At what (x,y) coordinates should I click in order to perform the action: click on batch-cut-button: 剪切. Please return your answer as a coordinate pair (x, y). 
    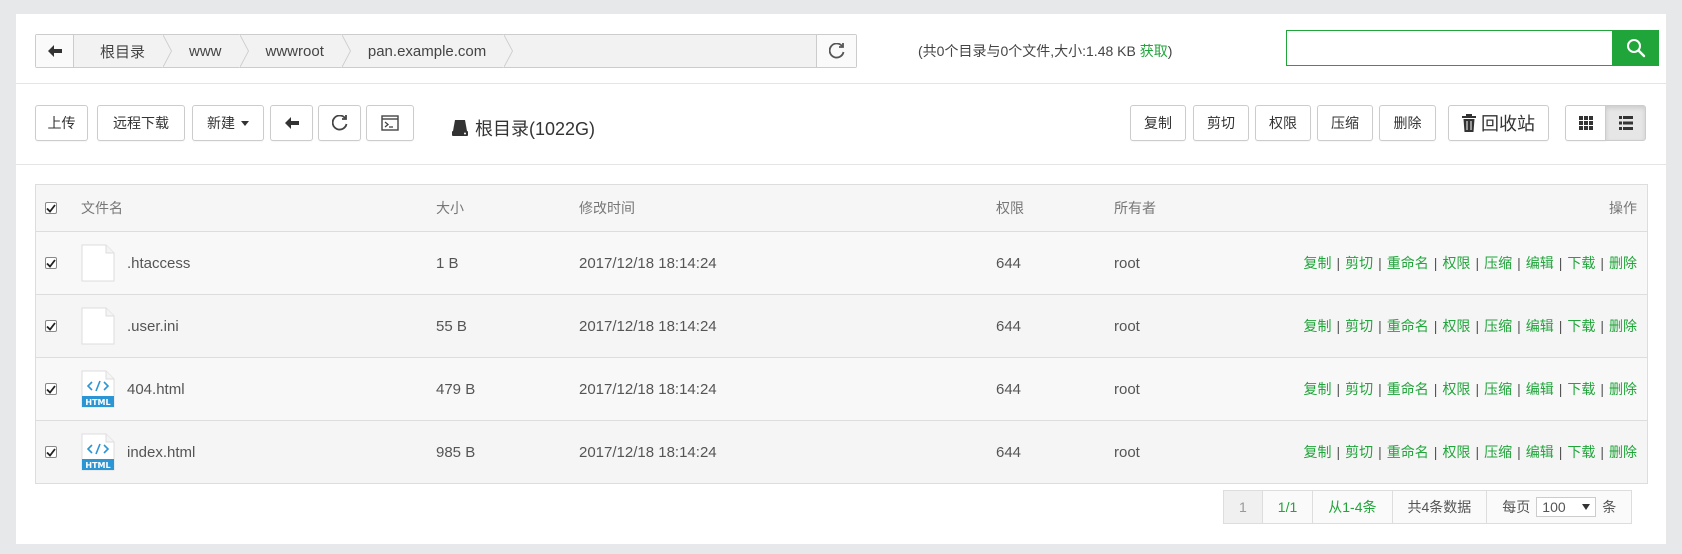
    Looking at the image, I should click on (1221, 123).